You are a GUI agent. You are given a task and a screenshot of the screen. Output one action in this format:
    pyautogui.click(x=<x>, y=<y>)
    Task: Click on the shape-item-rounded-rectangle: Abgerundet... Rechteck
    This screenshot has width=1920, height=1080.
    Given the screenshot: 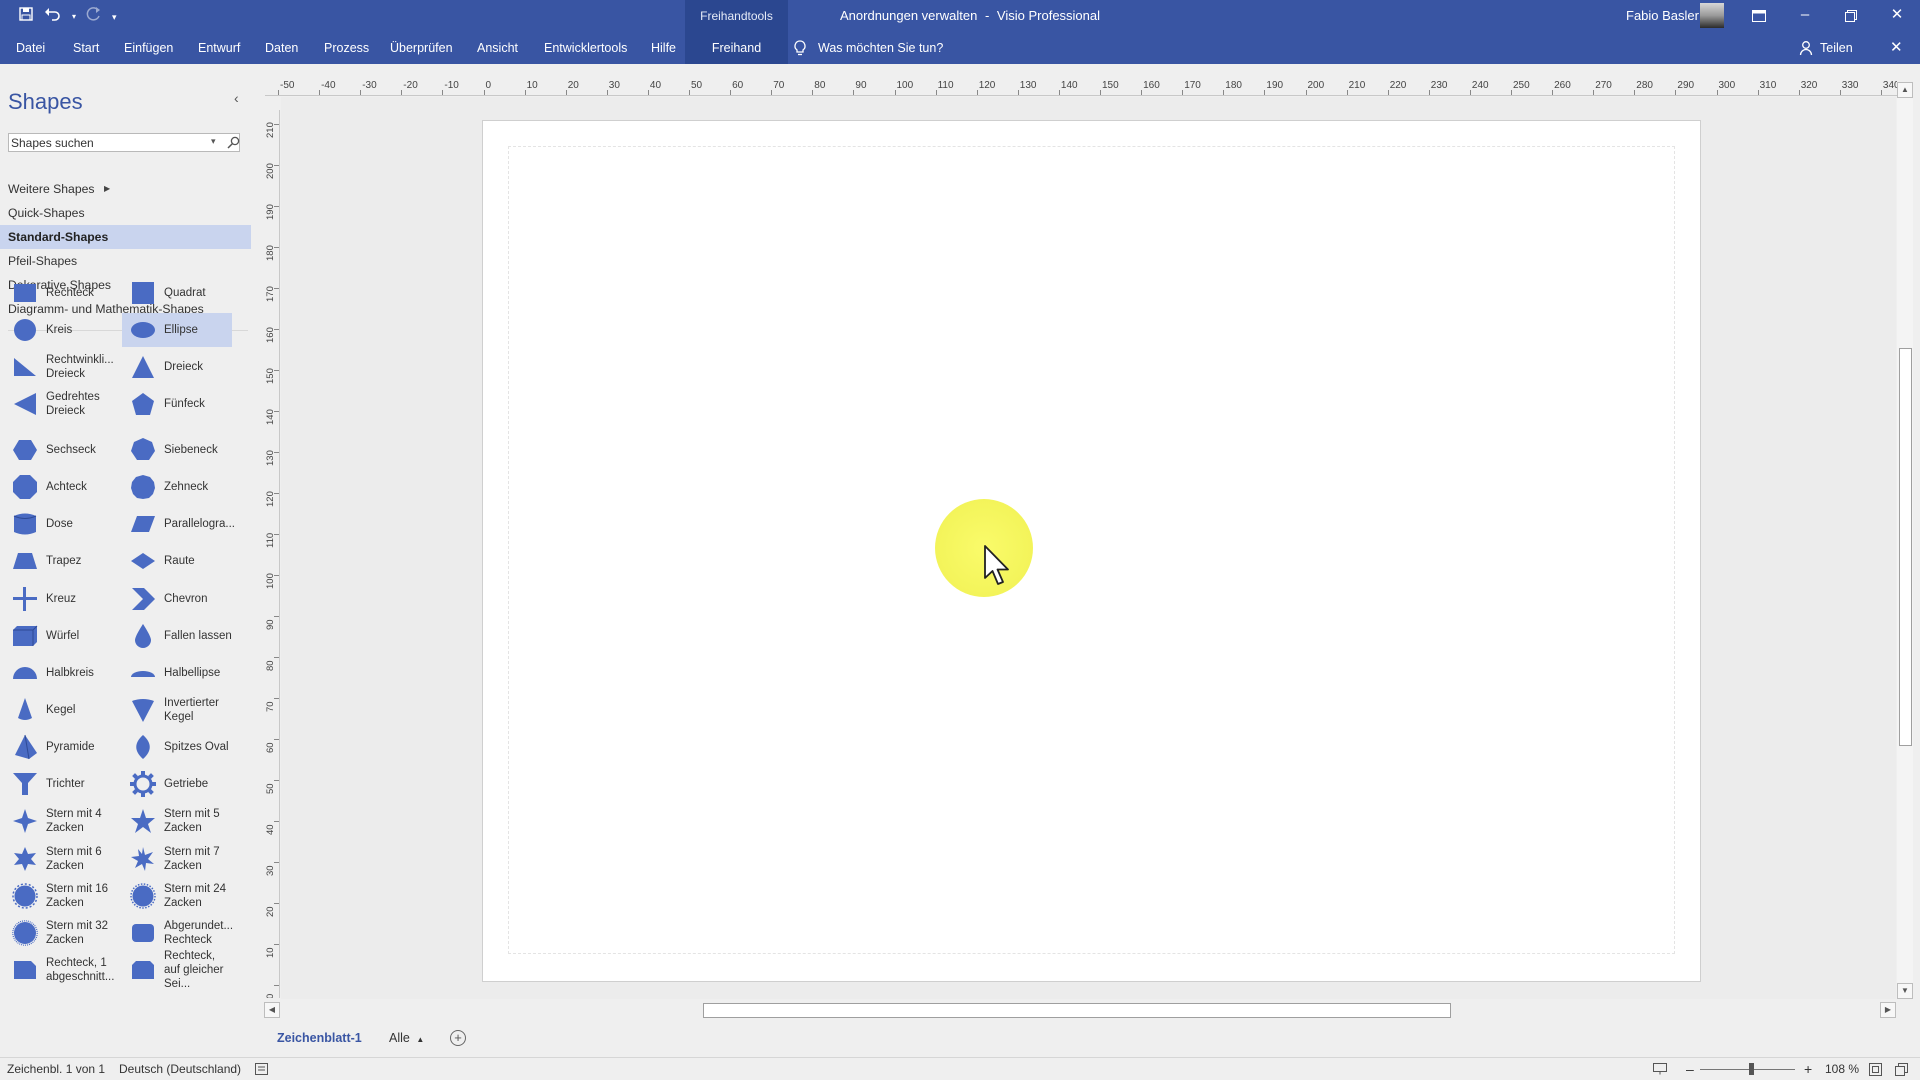 What is the action you would take?
    pyautogui.click(x=177, y=933)
    